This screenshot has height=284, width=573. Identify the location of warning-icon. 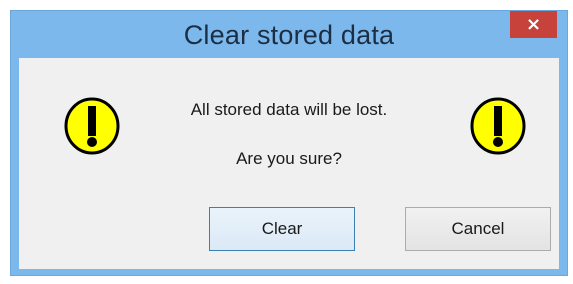
(498, 126).